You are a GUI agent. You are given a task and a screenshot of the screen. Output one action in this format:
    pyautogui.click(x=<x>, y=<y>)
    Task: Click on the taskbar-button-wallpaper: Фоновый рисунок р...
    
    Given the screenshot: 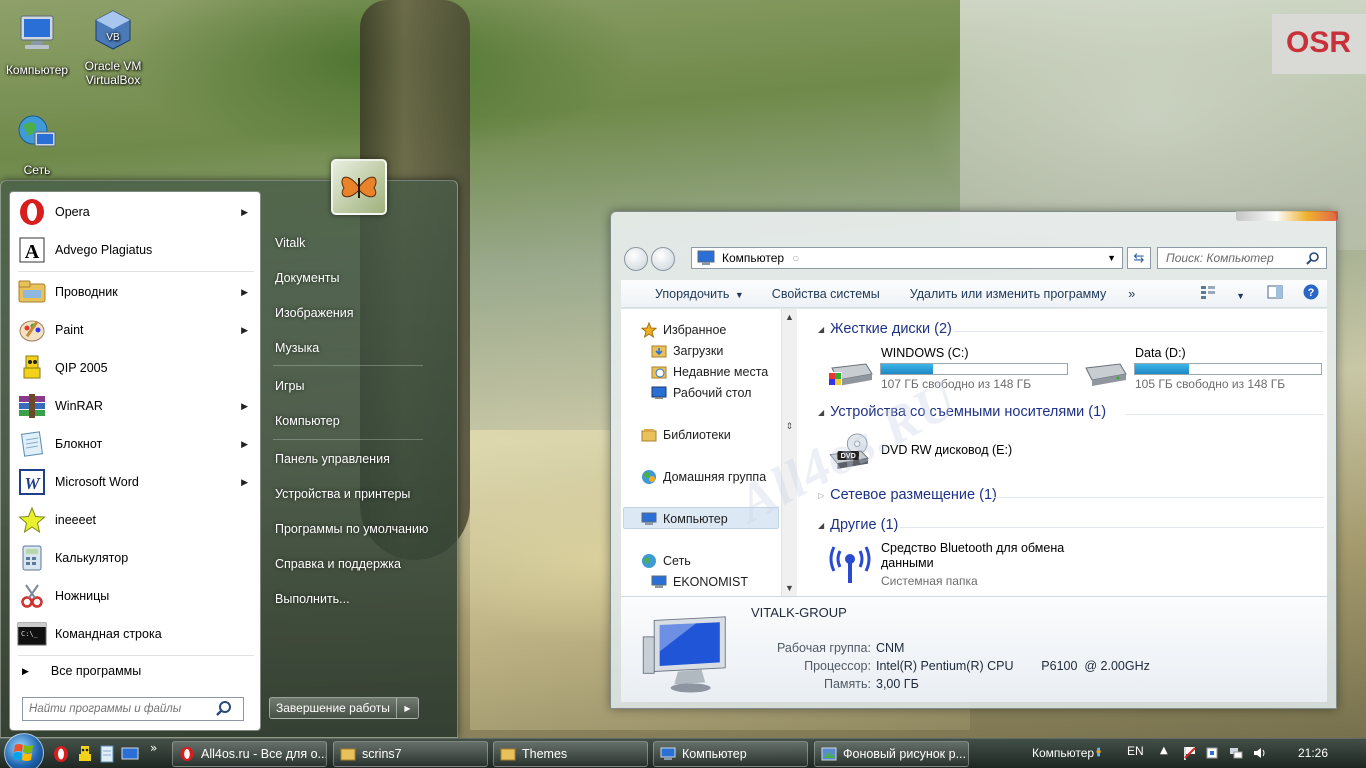 What is the action you would take?
    pyautogui.click(x=891, y=754)
    